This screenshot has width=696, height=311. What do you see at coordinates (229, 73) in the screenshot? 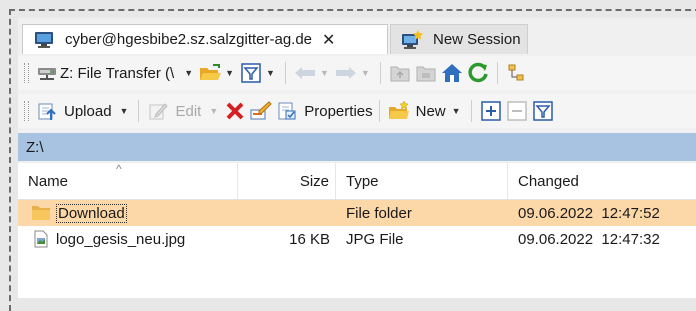
I see `open-folder-dropdown-icon: ▼` at bounding box center [229, 73].